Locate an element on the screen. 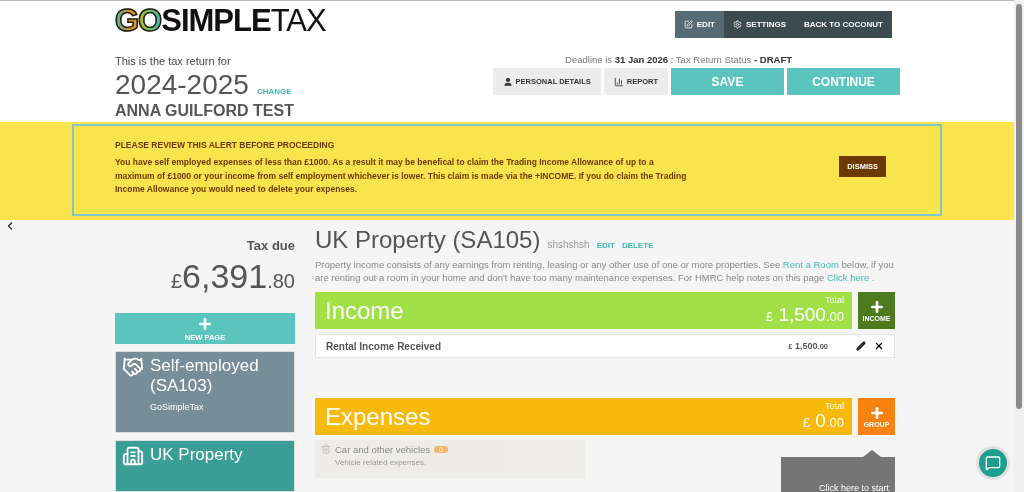 The height and width of the screenshot is (492, 1024). section-title: Expenses is located at coordinates (378, 416).